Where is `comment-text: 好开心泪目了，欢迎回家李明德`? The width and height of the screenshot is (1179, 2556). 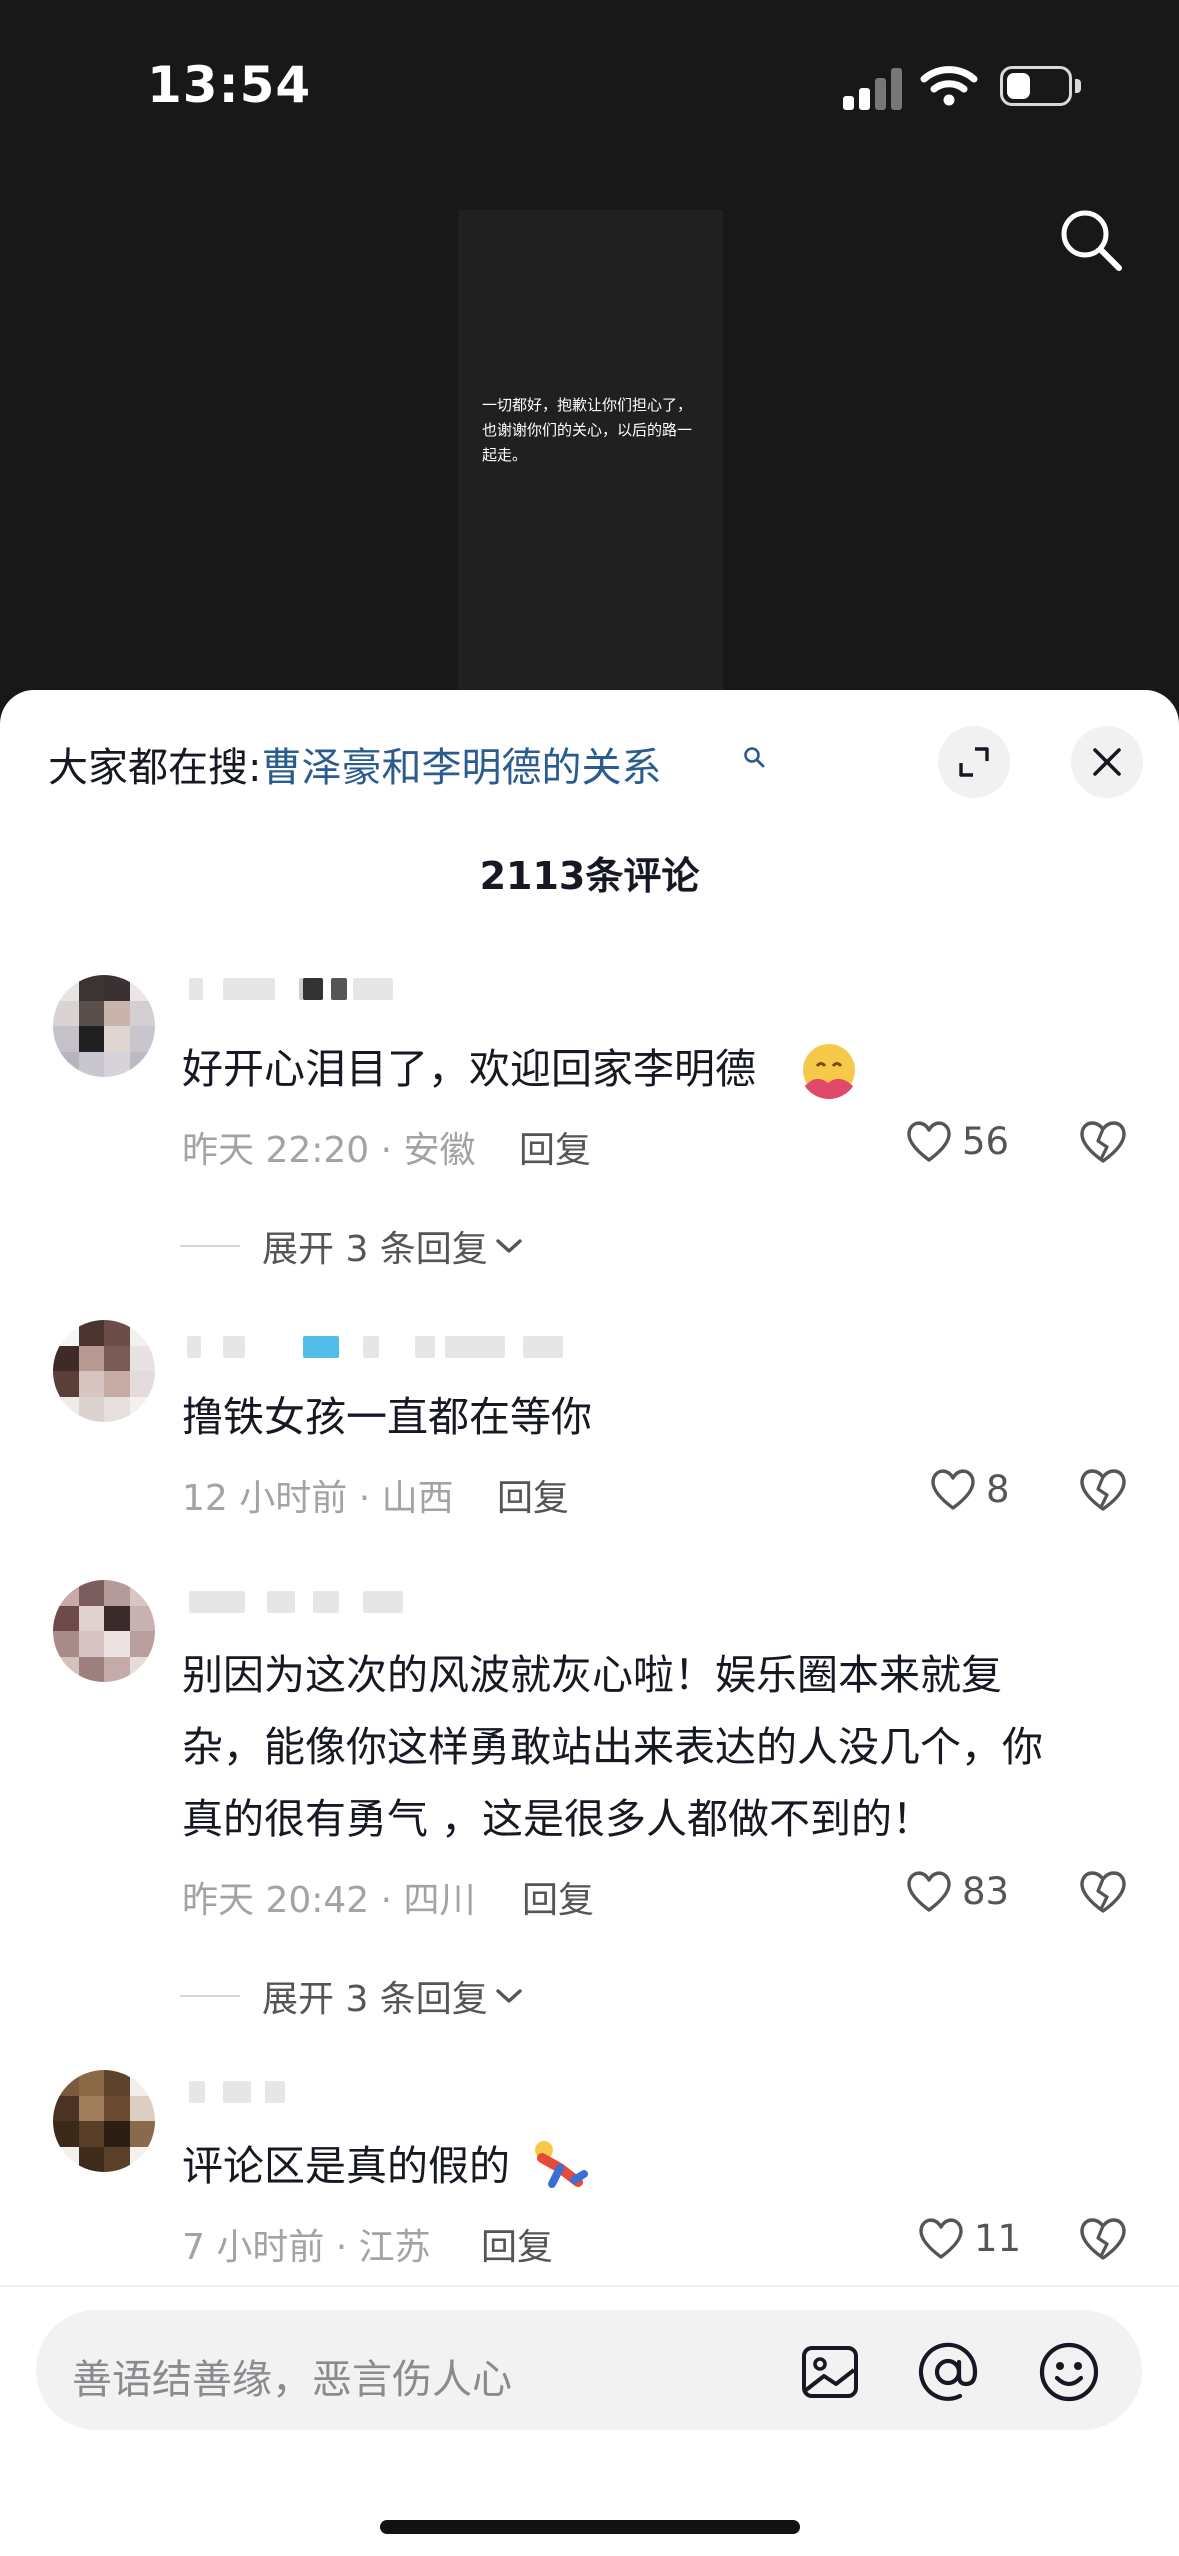 comment-text: 好开心泪目了，欢迎回家李明德 is located at coordinates (469, 1069).